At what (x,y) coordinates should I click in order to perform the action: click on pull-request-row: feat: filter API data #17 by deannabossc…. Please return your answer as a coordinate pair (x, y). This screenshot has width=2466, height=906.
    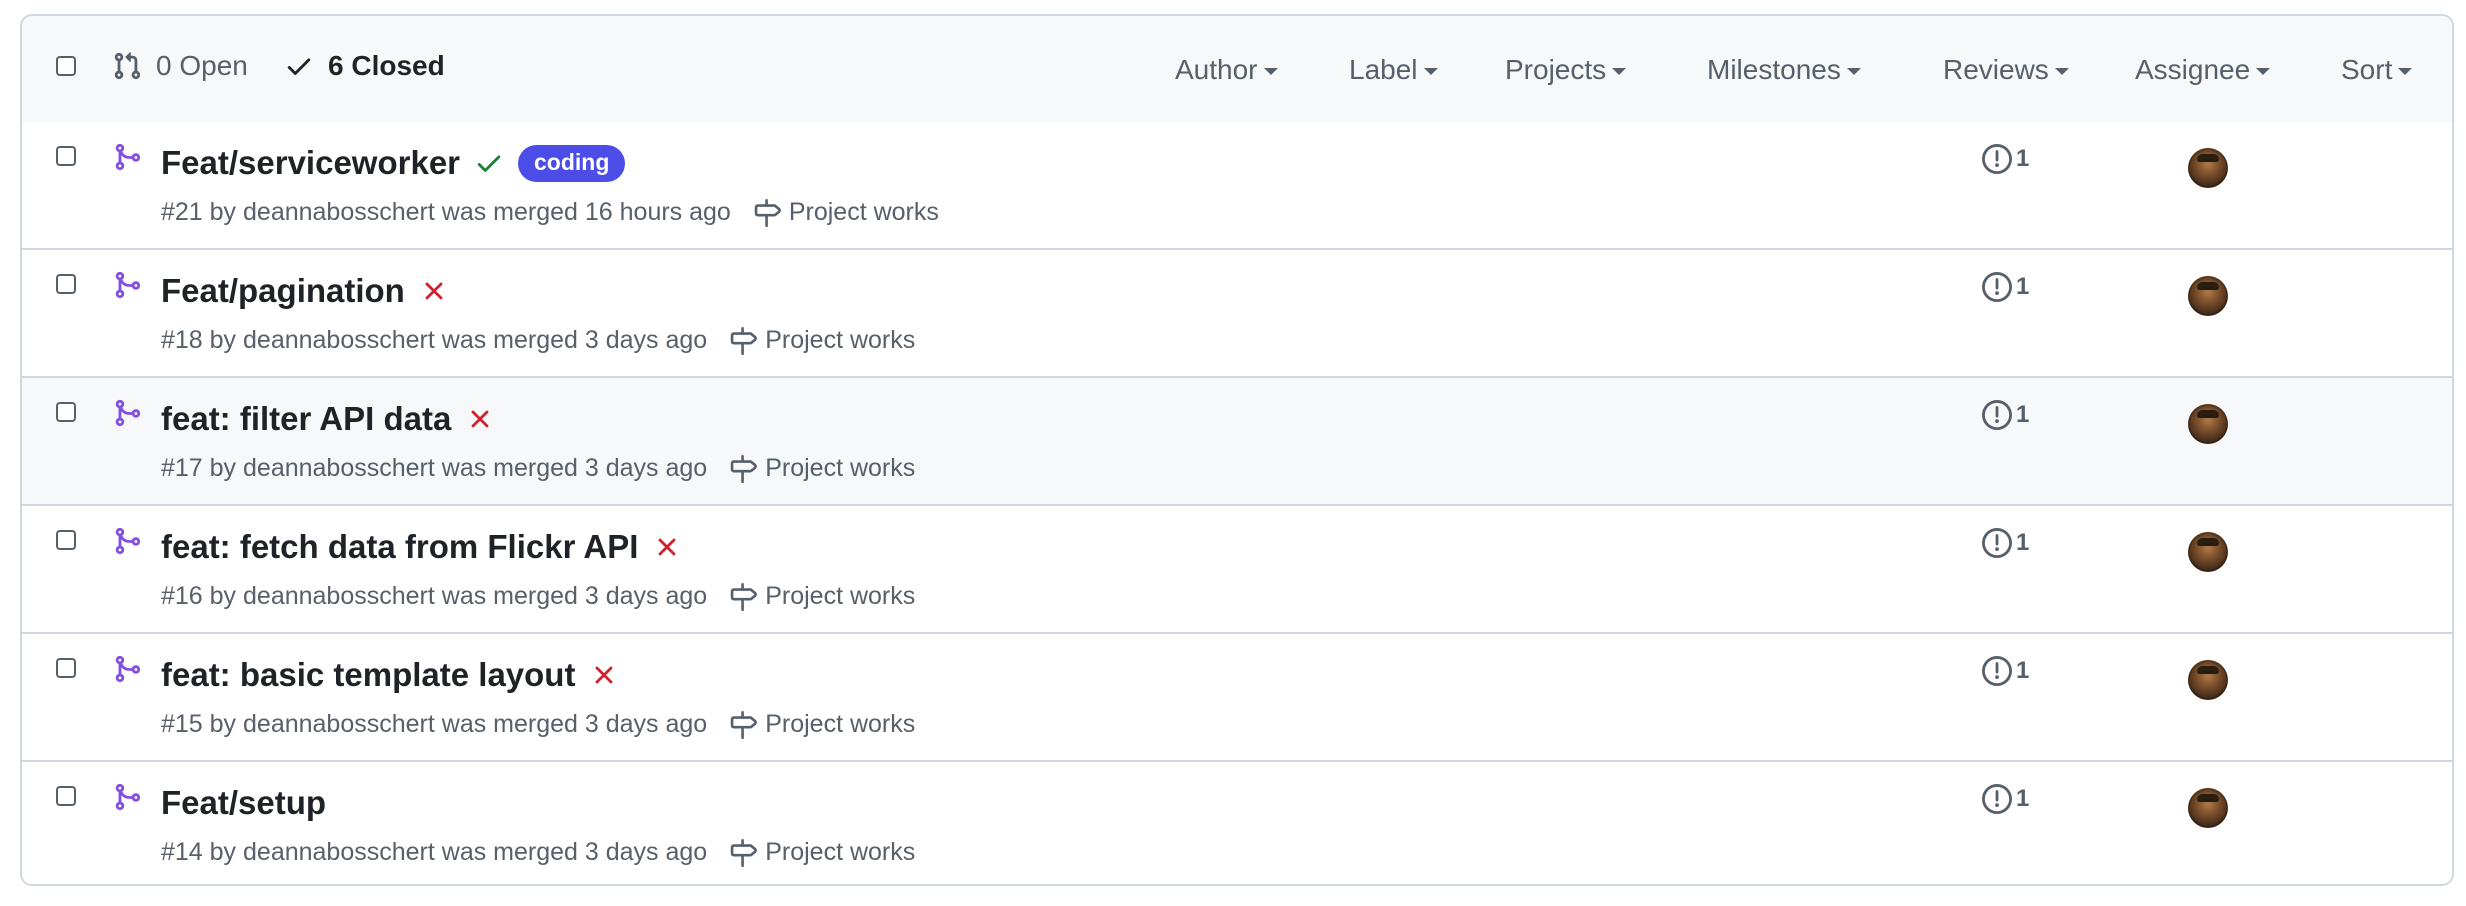
    Looking at the image, I should click on (1237, 442).